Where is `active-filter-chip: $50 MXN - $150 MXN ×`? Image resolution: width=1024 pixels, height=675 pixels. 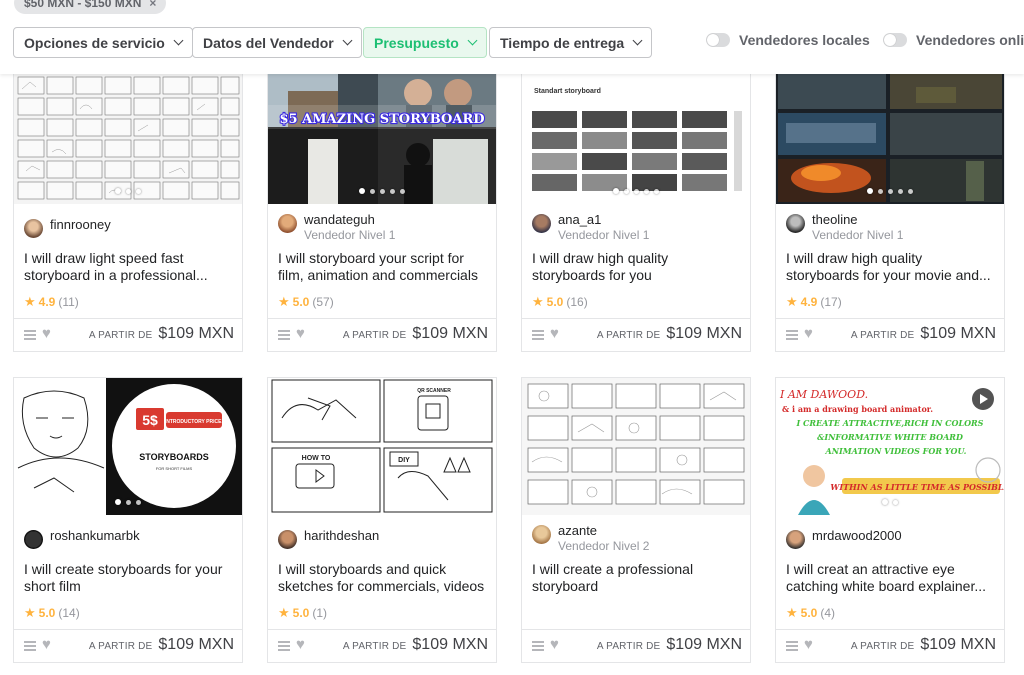 active-filter-chip: $50 MXN - $150 MXN × is located at coordinates (90, 7).